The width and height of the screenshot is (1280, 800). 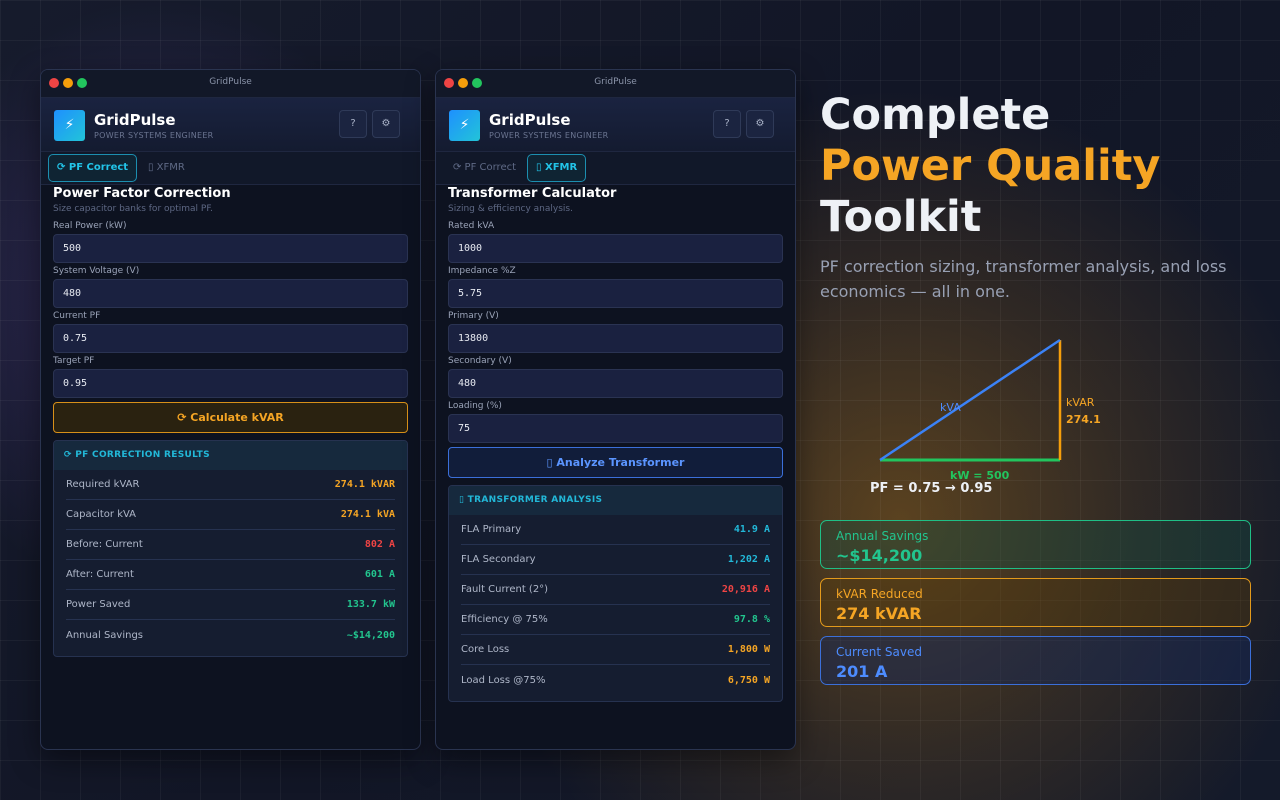 What do you see at coordinates (230, 515) in the screenshot?
I see `result-row: Capacitor kVA 274.1 kVA` at bounding box center [230, 515].